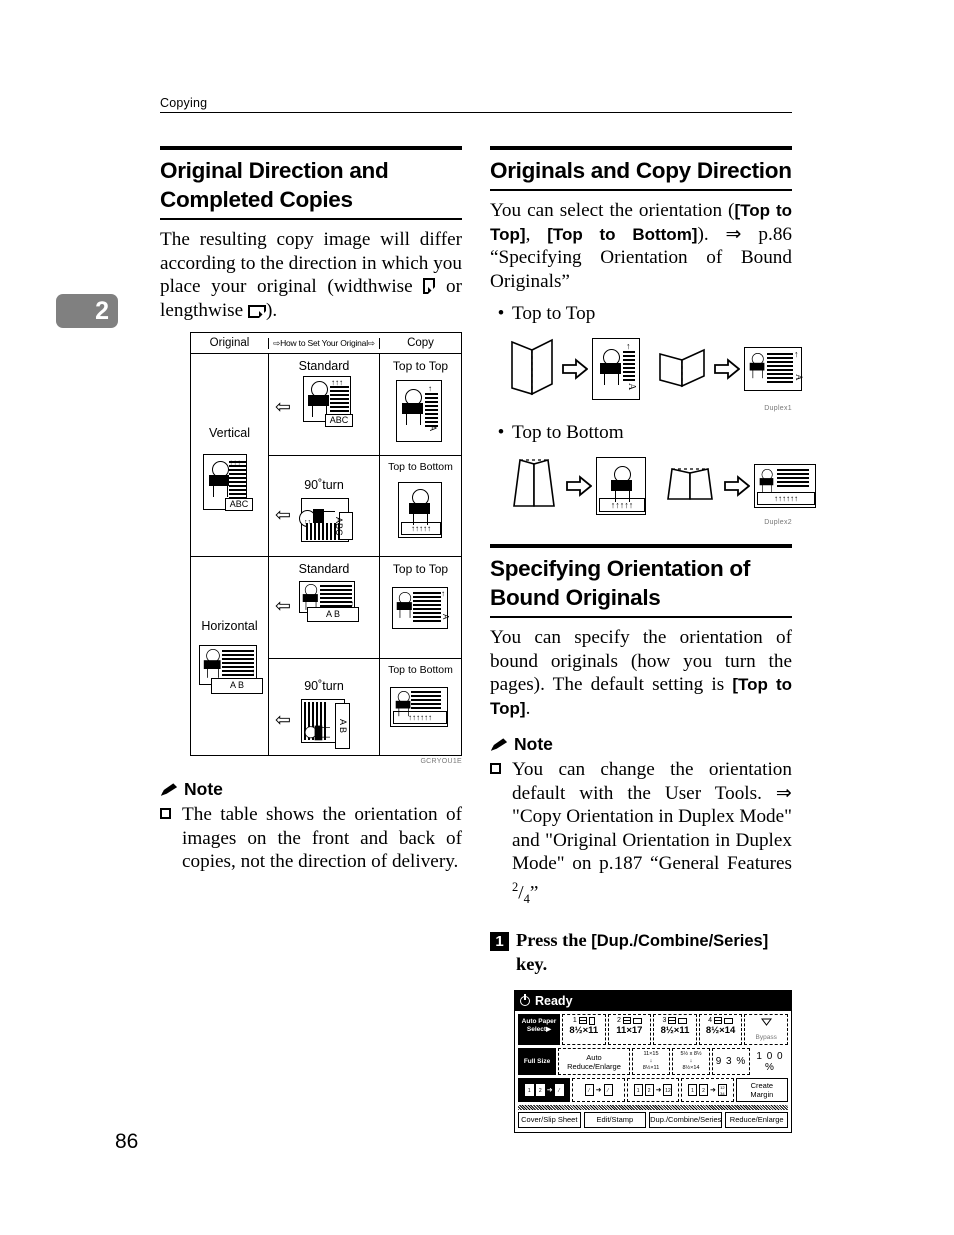 Image resolution: width=954 pixels, height=1235 pixels. What do you see at coordinates (537, 1062) in the screenshot?
I see `full-size-button: Full Size` at bounding box center [537, 1062].